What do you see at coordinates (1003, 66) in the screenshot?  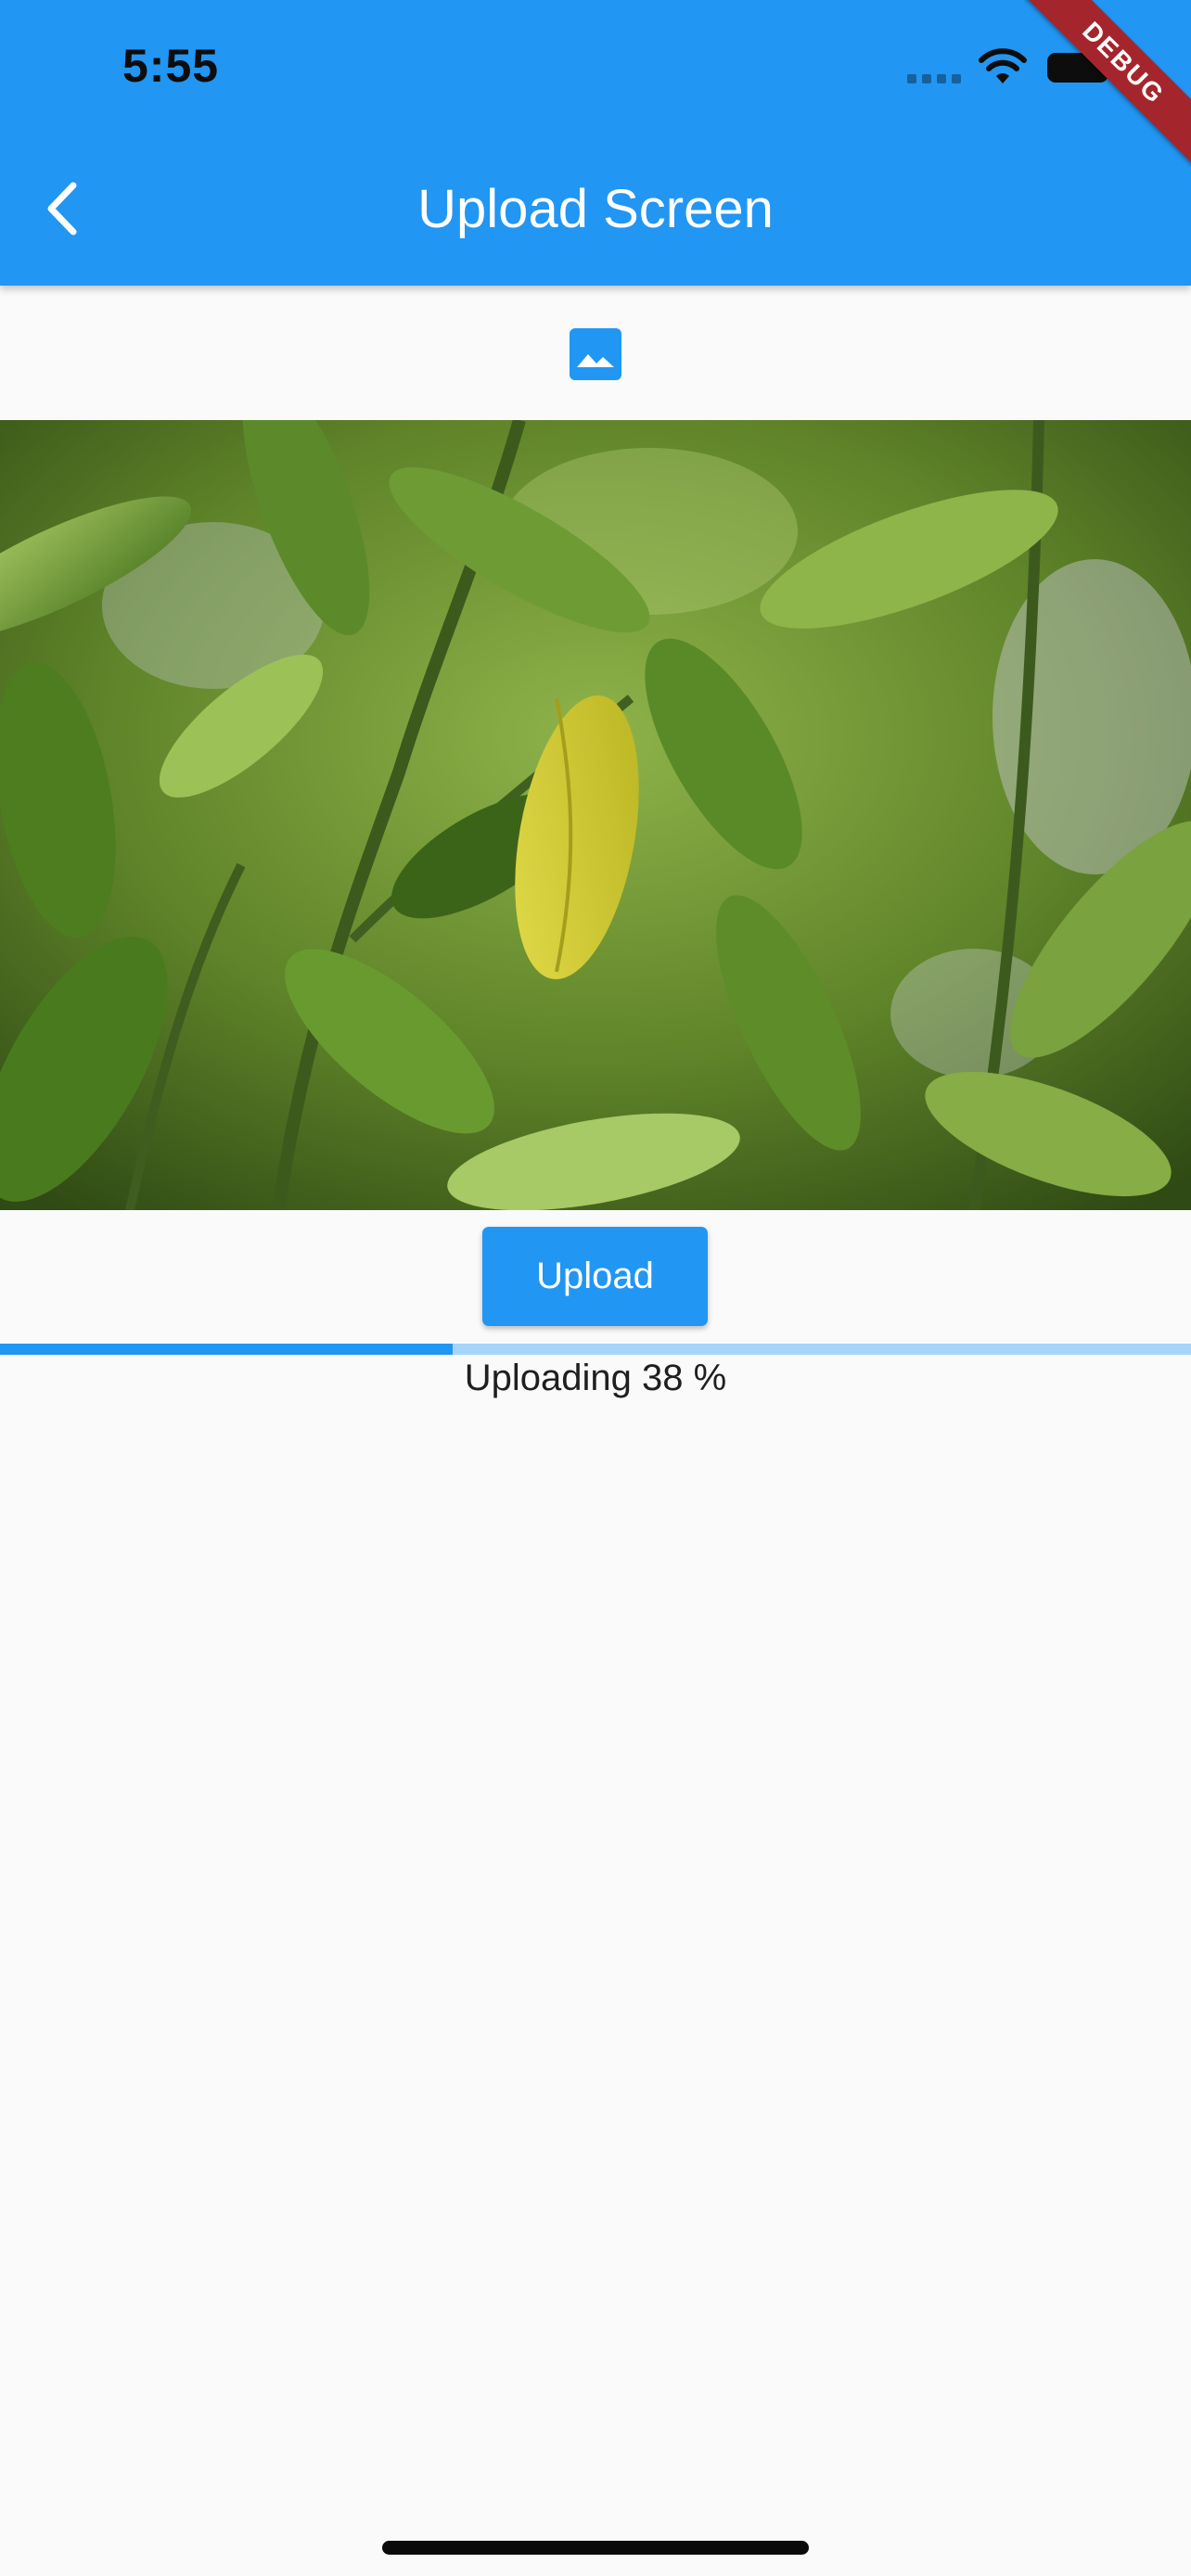 I see `wifi-icon` at bounding box center [1003, 66].